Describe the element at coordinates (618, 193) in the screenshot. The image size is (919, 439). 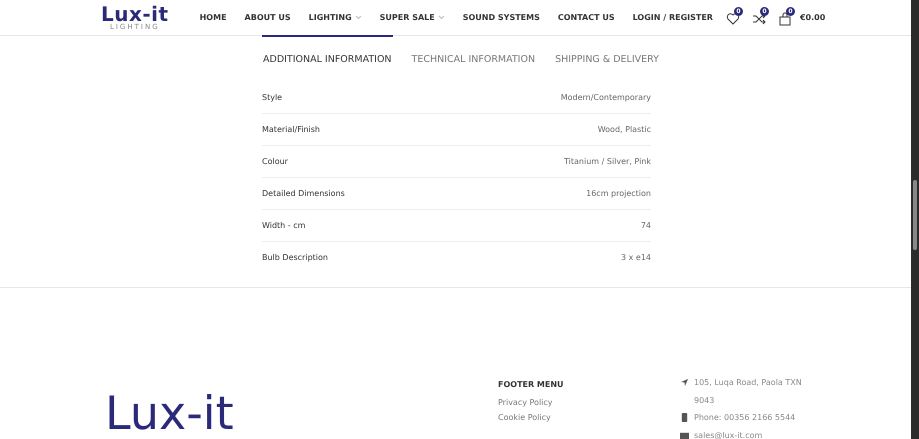
I see `attribute-value: 16cm projection` at that location.